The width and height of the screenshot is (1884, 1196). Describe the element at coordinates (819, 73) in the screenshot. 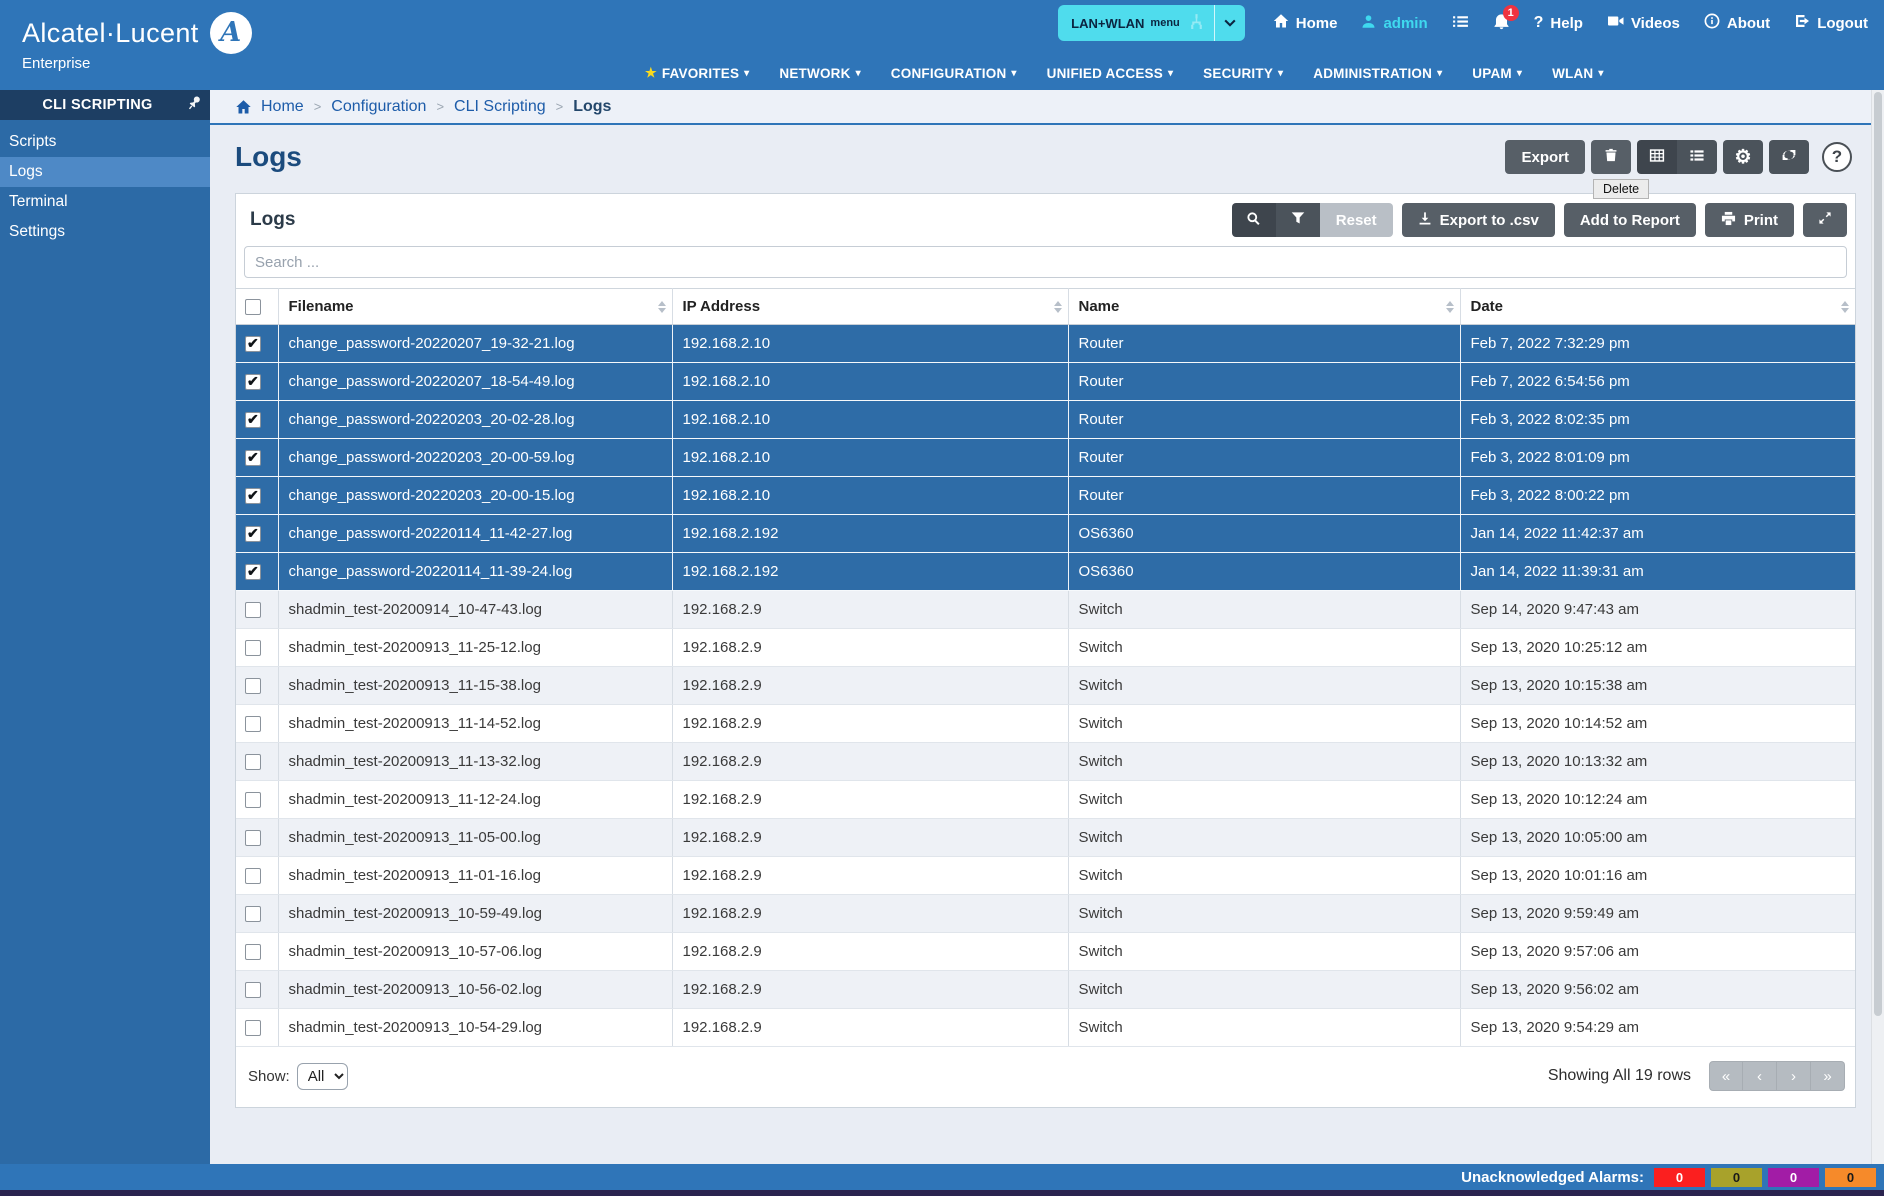

I see `nav-item-network: NETWORK ▾` at that location.